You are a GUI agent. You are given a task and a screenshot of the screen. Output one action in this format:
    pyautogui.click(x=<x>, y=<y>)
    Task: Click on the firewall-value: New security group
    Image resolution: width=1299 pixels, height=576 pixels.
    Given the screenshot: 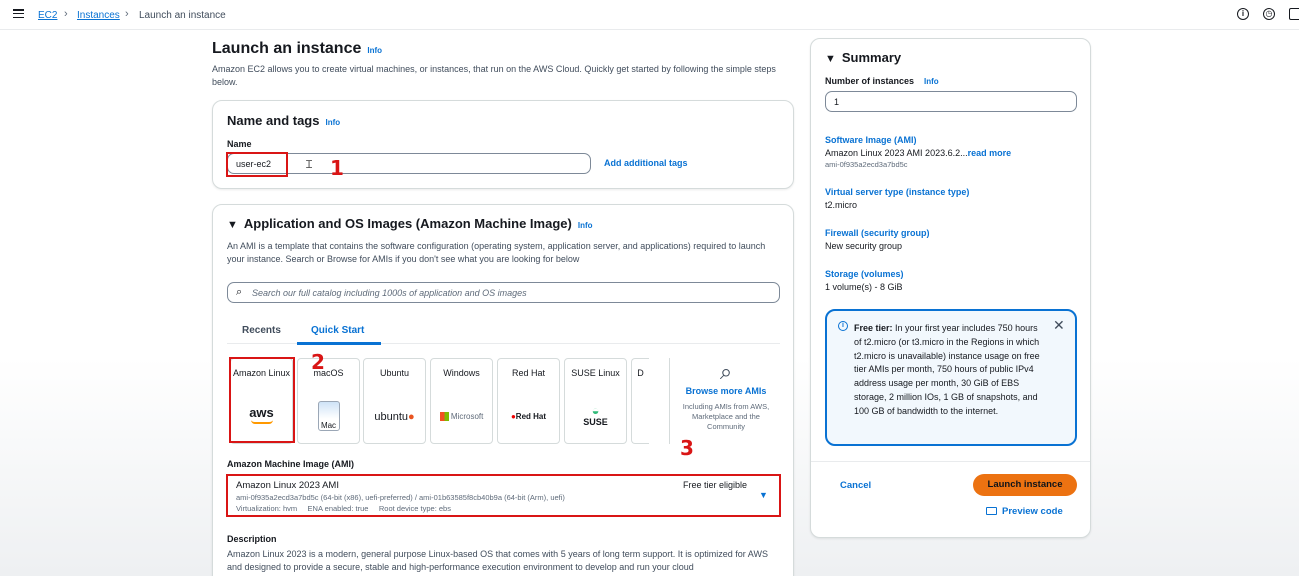 What is the action you would take?
    pyautogui.click(x=864, y=246)
    